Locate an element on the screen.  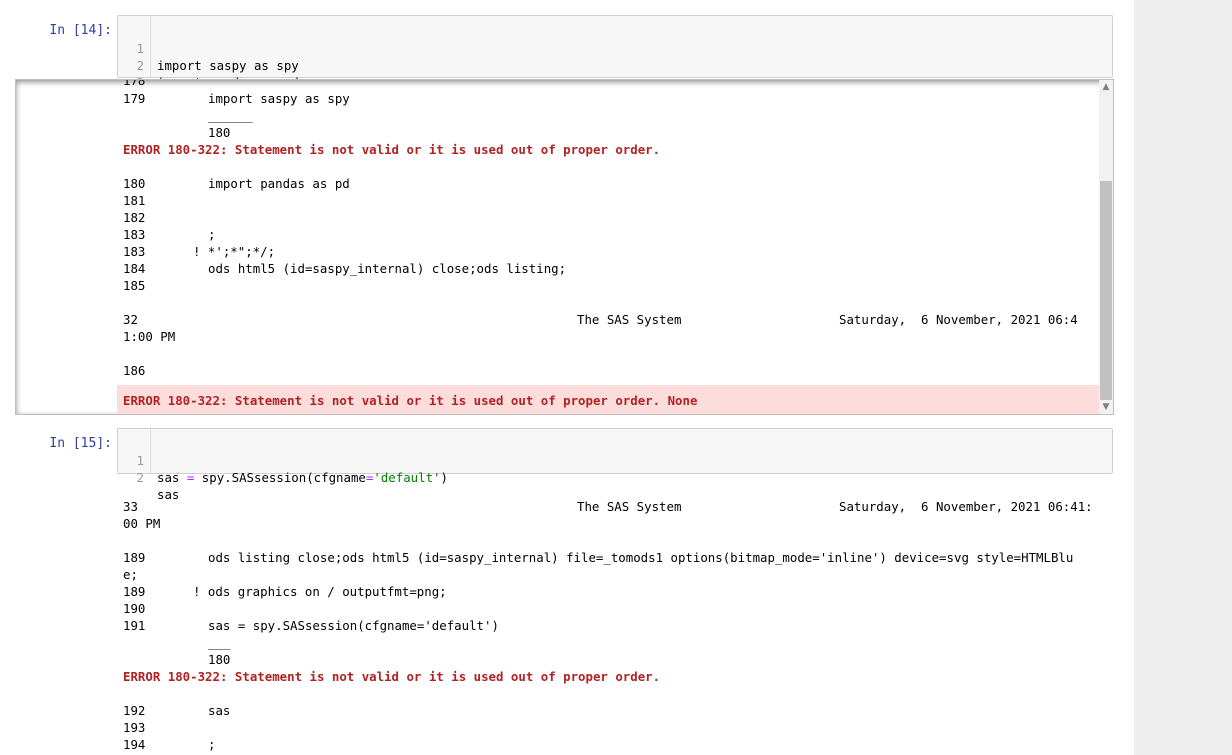
line-number: 2 is located at coordinates (140, 477).